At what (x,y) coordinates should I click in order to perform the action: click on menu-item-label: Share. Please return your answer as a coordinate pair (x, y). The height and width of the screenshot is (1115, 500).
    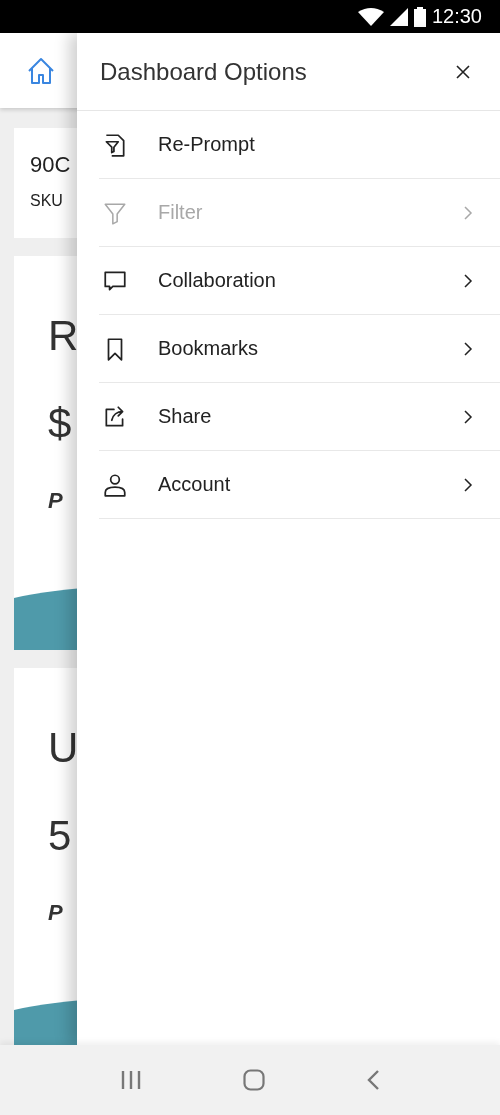
    Looking at the image, I should click on (185, 416).